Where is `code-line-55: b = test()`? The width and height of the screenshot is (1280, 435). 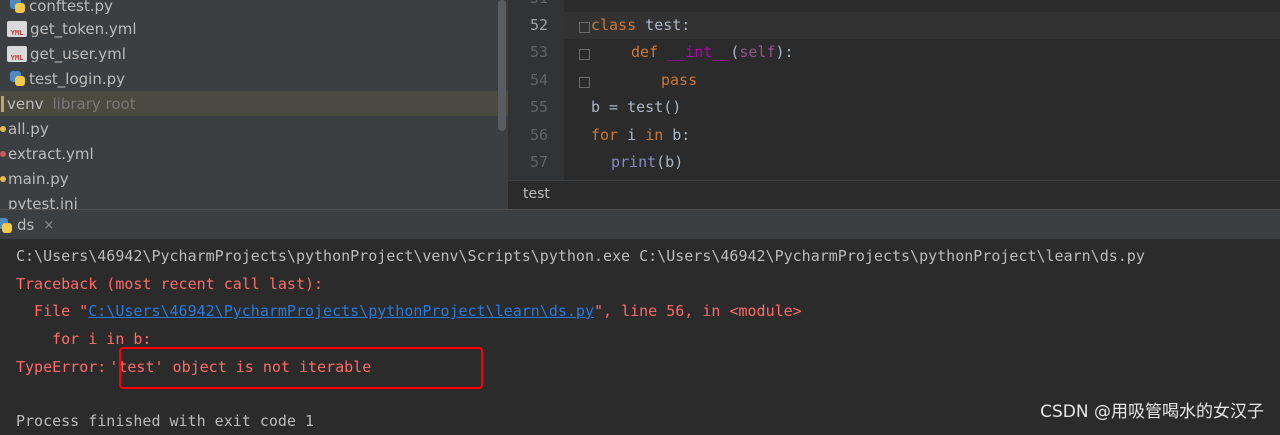 code-line-55: b = test() is located at coordinates (636, 107).